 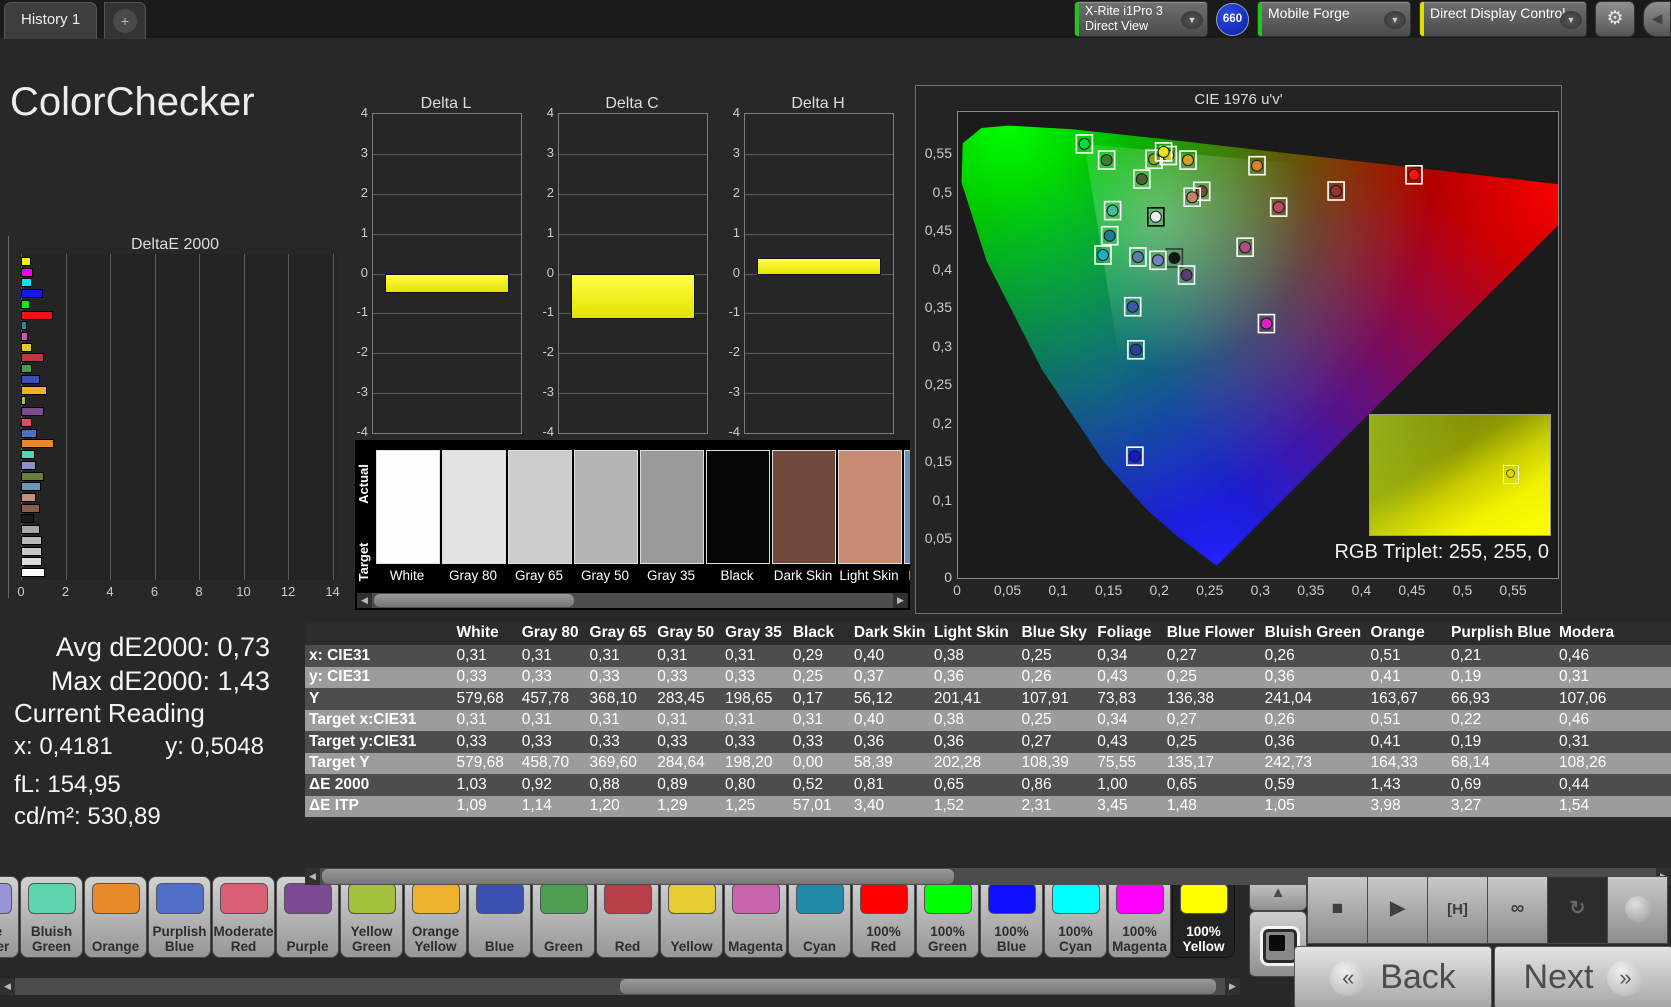 What do you see at coordinates (1055, 677) in the screenshot?
I see `table-cell: 0,26` at bounding box center [1055, 677].